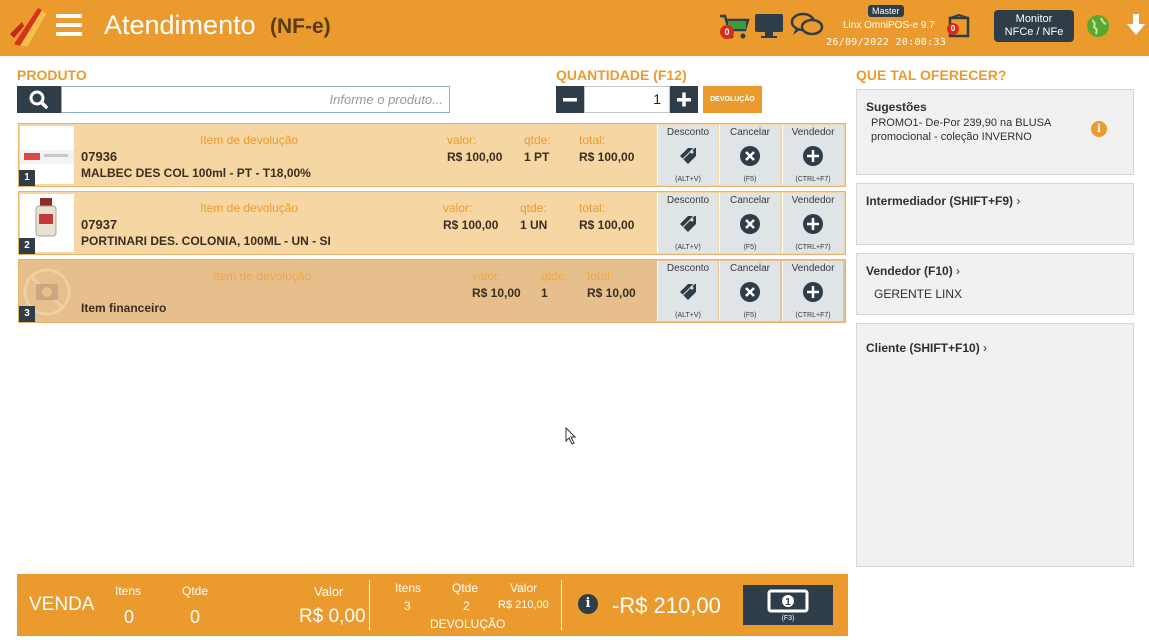 The width and height of the screenshot is (1149, 640). I want to click on monitor-icon, so click(769, 26).